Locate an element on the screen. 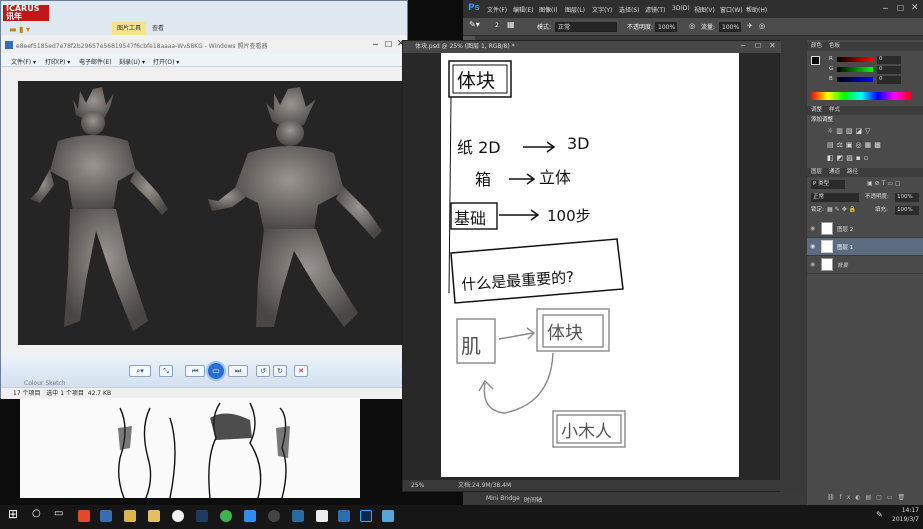  adjustment-icons-row2: ▤⚖▣◎▦▩ is located at coordinates (855, 145).